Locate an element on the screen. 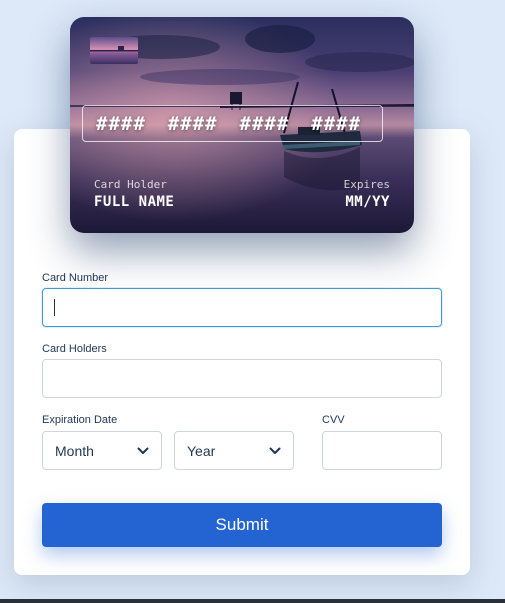 The height and width of the screenshot is (603, 505). month-select: Month is located at coordinates (102, 450).